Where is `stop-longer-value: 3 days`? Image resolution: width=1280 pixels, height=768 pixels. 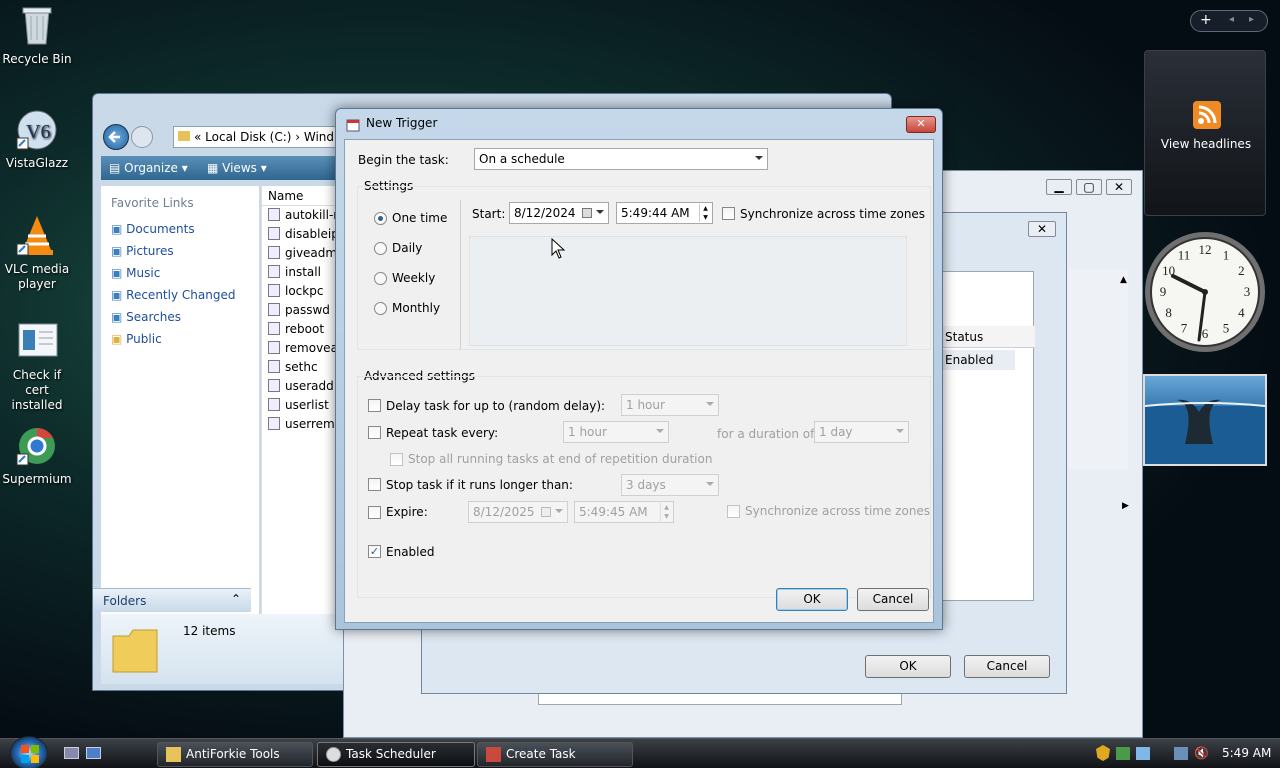
stop-longer-value: 3 days is located at coordinates (646, 485).